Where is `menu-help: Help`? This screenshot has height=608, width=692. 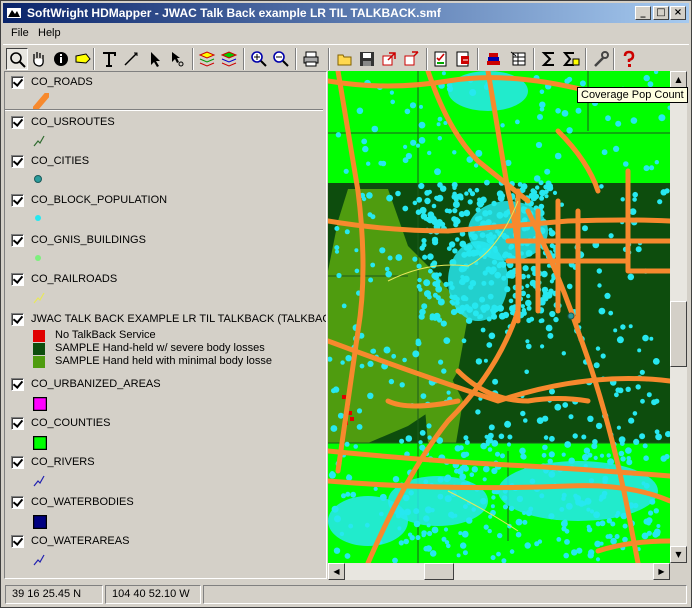
menu-help: Help is located at coordinates (49, 33).